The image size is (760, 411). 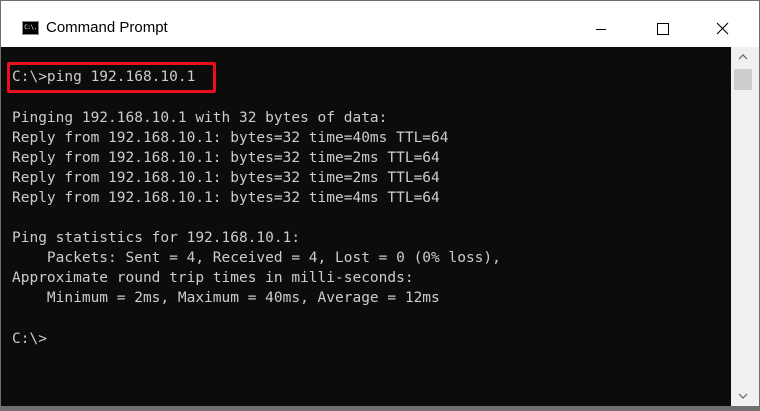 I want to click on command-highlight-box, so click(x=111, y=77).